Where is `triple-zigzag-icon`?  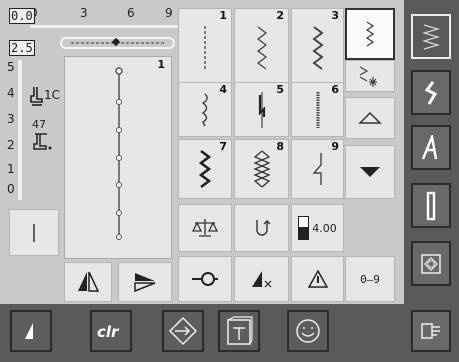 triple-zigzag-icon is located at coordinates (205, 169).